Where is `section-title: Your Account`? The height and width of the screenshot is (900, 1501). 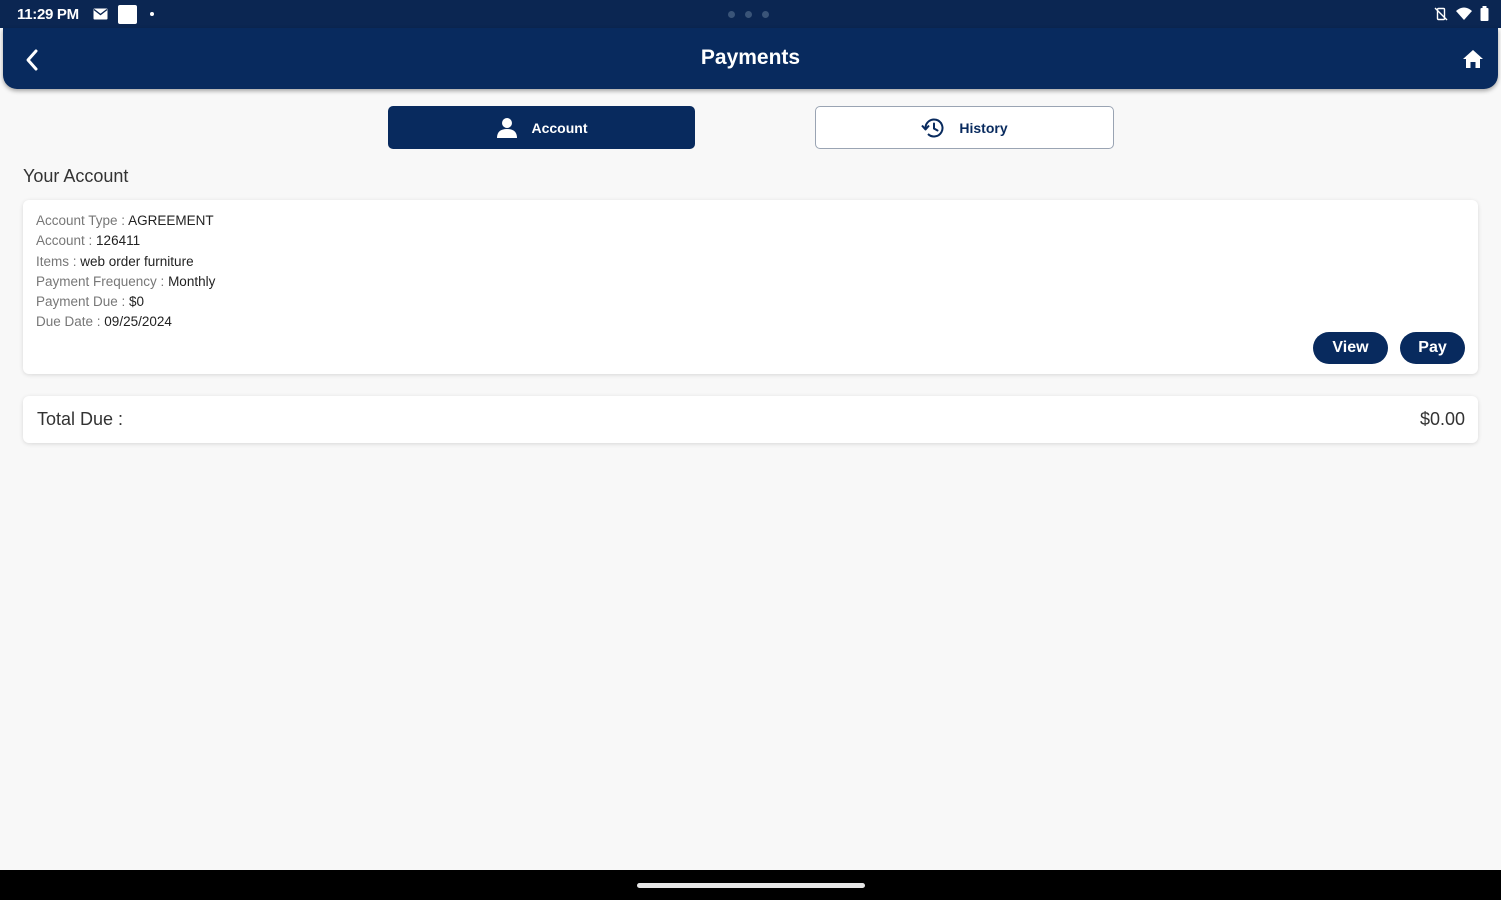 section-title: Your Account is located at coordinates (76, 176).